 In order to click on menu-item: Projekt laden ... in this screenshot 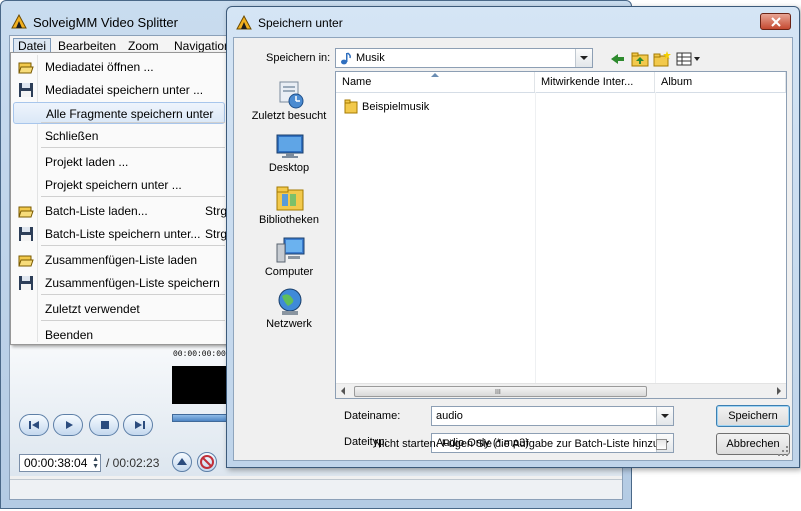, I will do `click(119, 162)`.